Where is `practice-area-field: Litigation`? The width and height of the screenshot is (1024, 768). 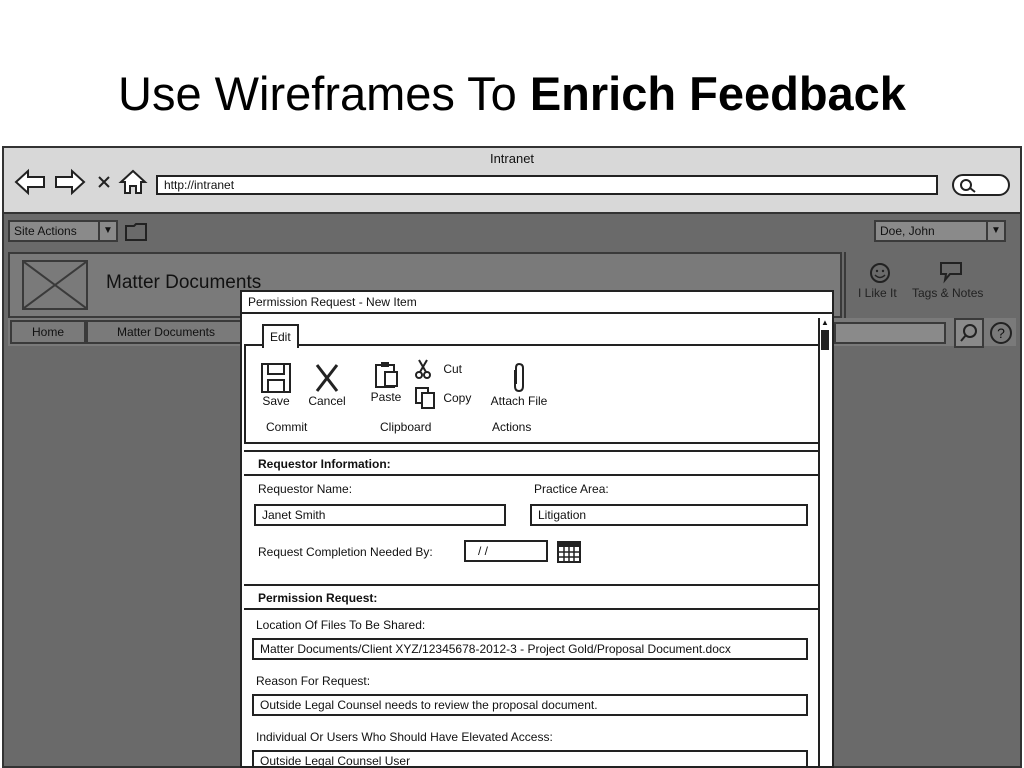 practice-area-field: Litigation is located at coordinates (669, 515).